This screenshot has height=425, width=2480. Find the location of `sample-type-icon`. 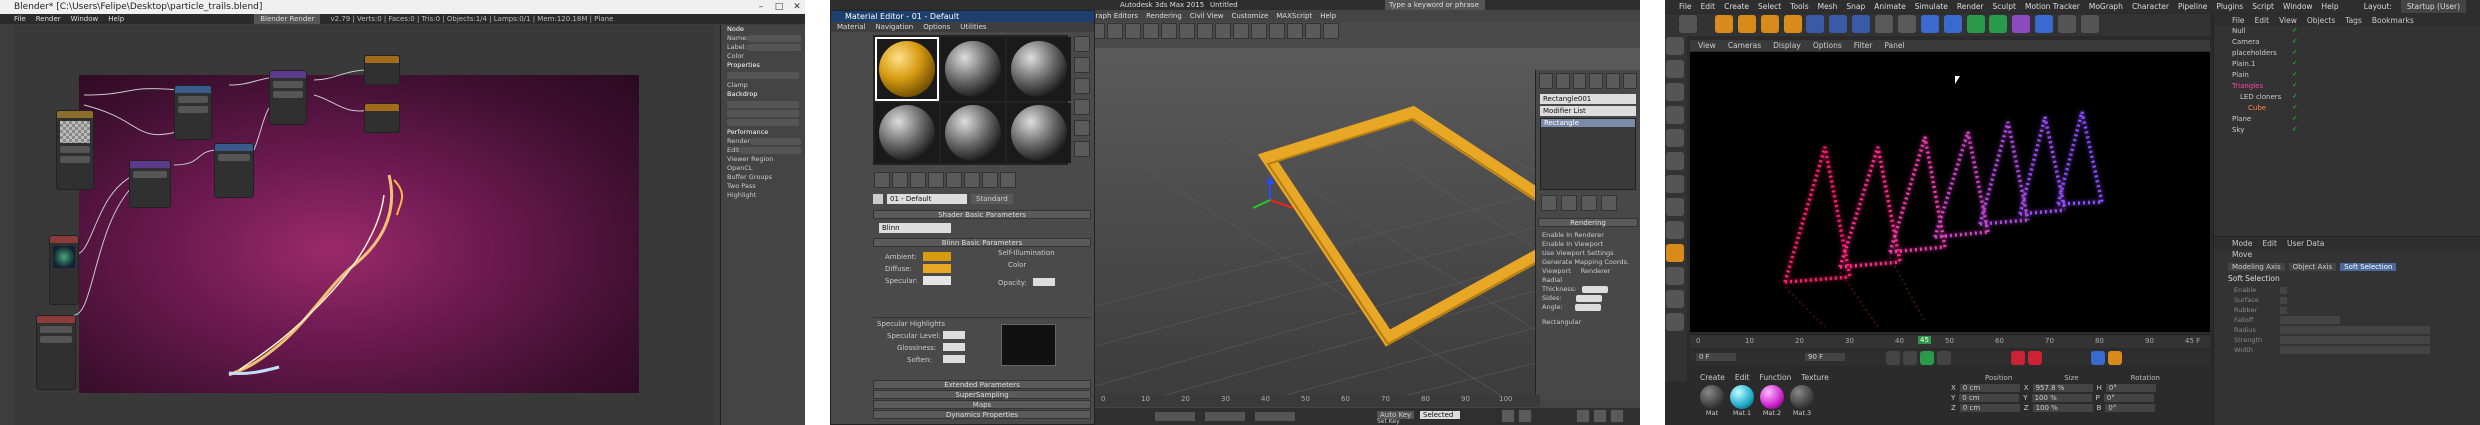

sample-type-icon is located at coordinates (1082, 44).